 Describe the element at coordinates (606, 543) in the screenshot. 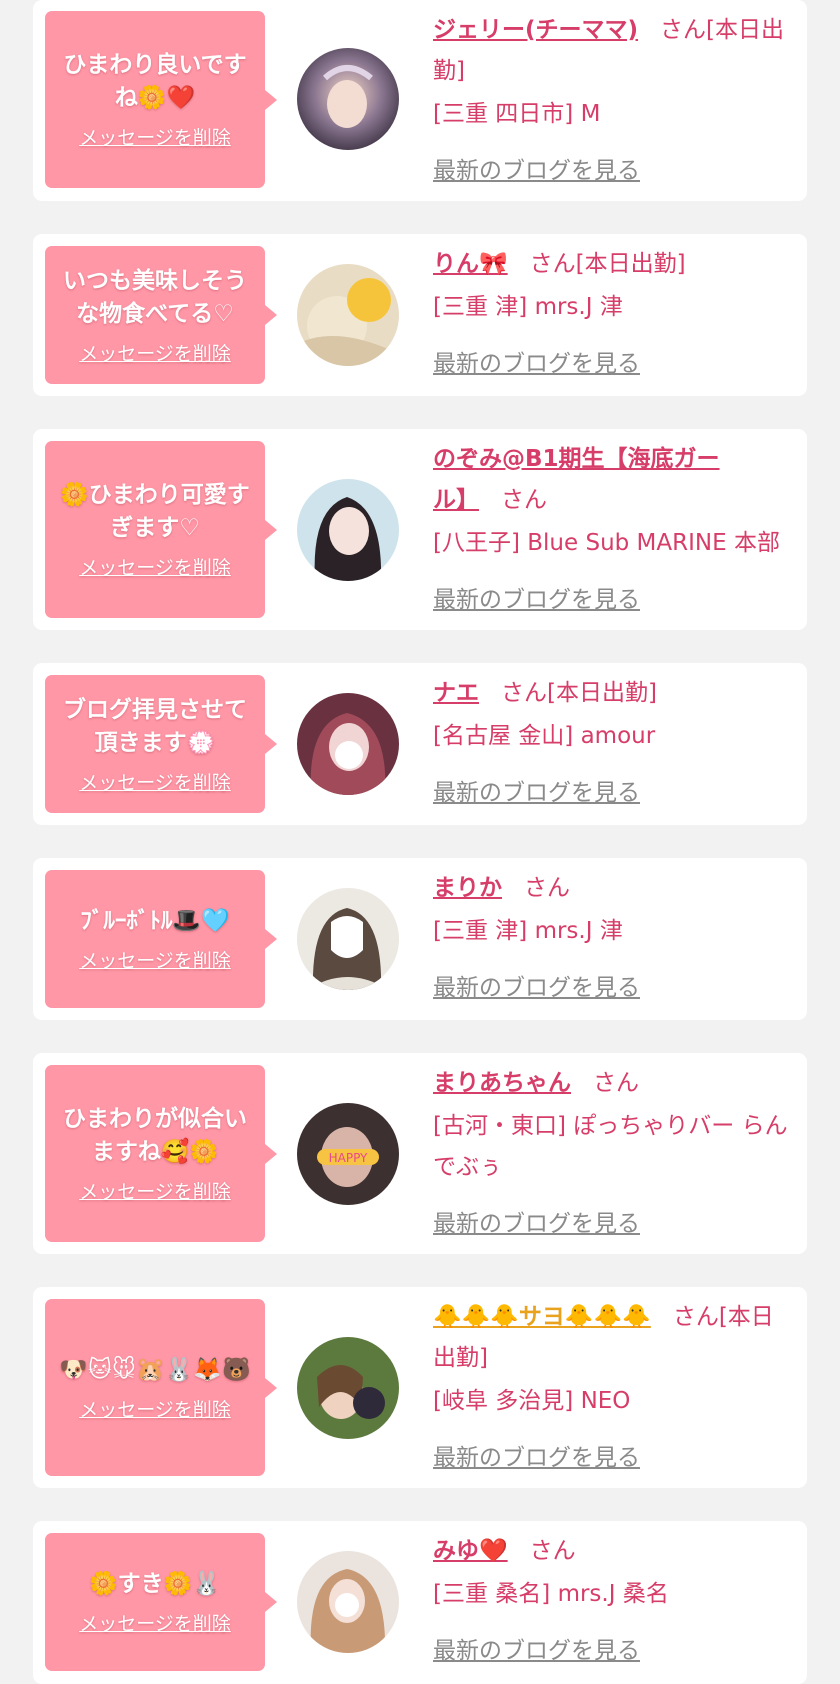

I see `shop-name: [八王子] Blue Sub MARINE 本部` at that location.